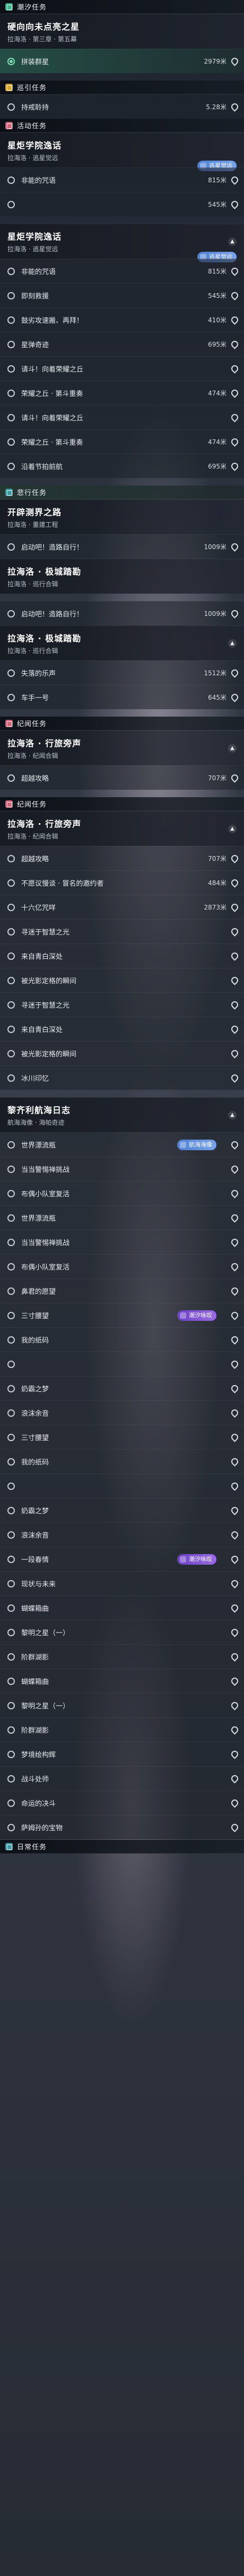  Describe the element at coordinates (215, 547) in the screenshot. I see `distance: 1009米` at that location.